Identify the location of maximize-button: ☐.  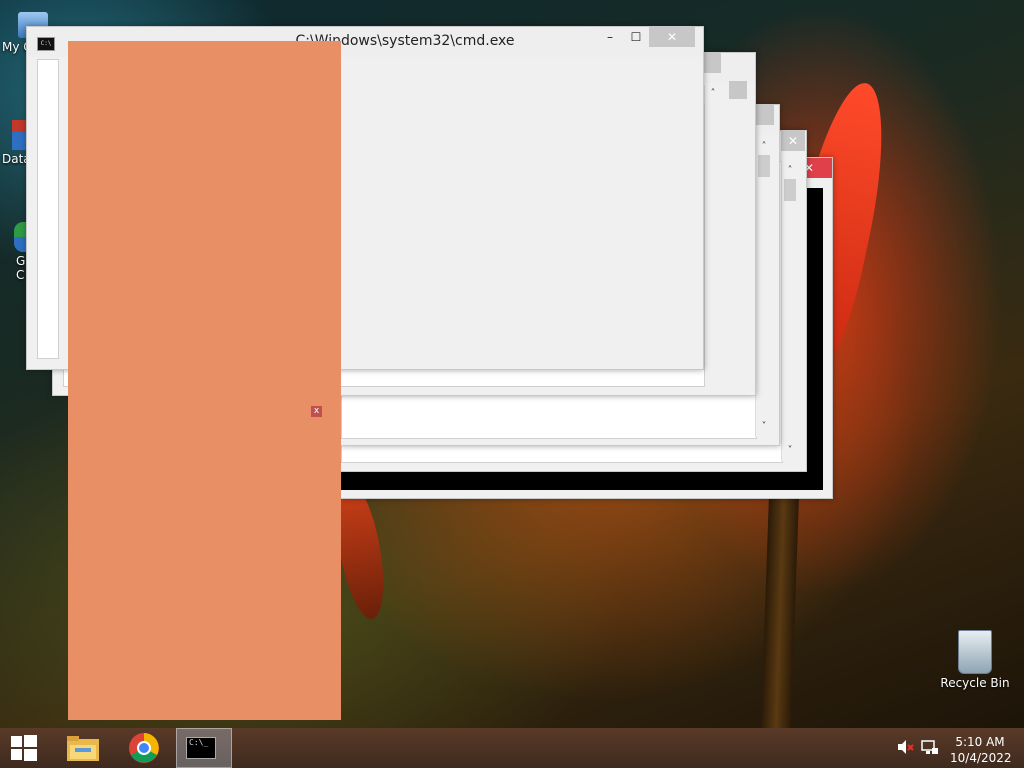
(636, 37).